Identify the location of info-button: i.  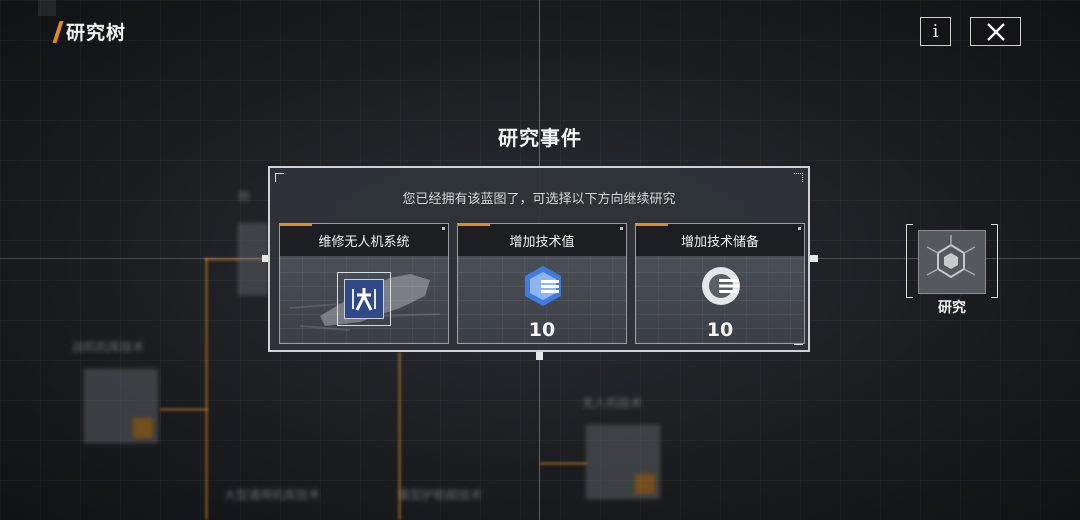
(935, 31).